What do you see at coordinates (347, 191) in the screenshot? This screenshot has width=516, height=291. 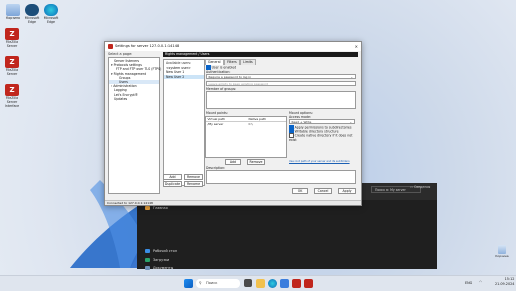 I see `apply-button: Apply` at bounding box center [347, 191].